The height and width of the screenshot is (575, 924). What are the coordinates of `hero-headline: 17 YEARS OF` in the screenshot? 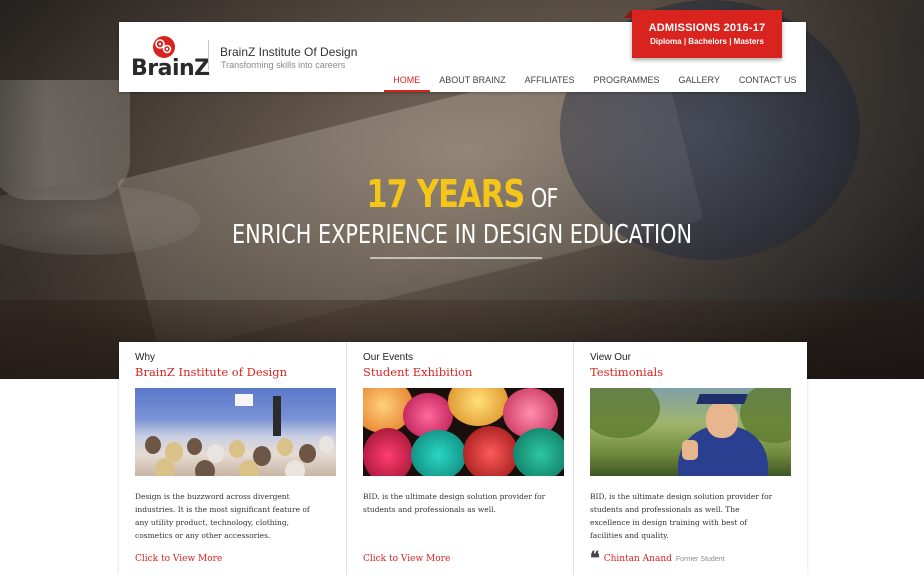 It's located at (461, 194).